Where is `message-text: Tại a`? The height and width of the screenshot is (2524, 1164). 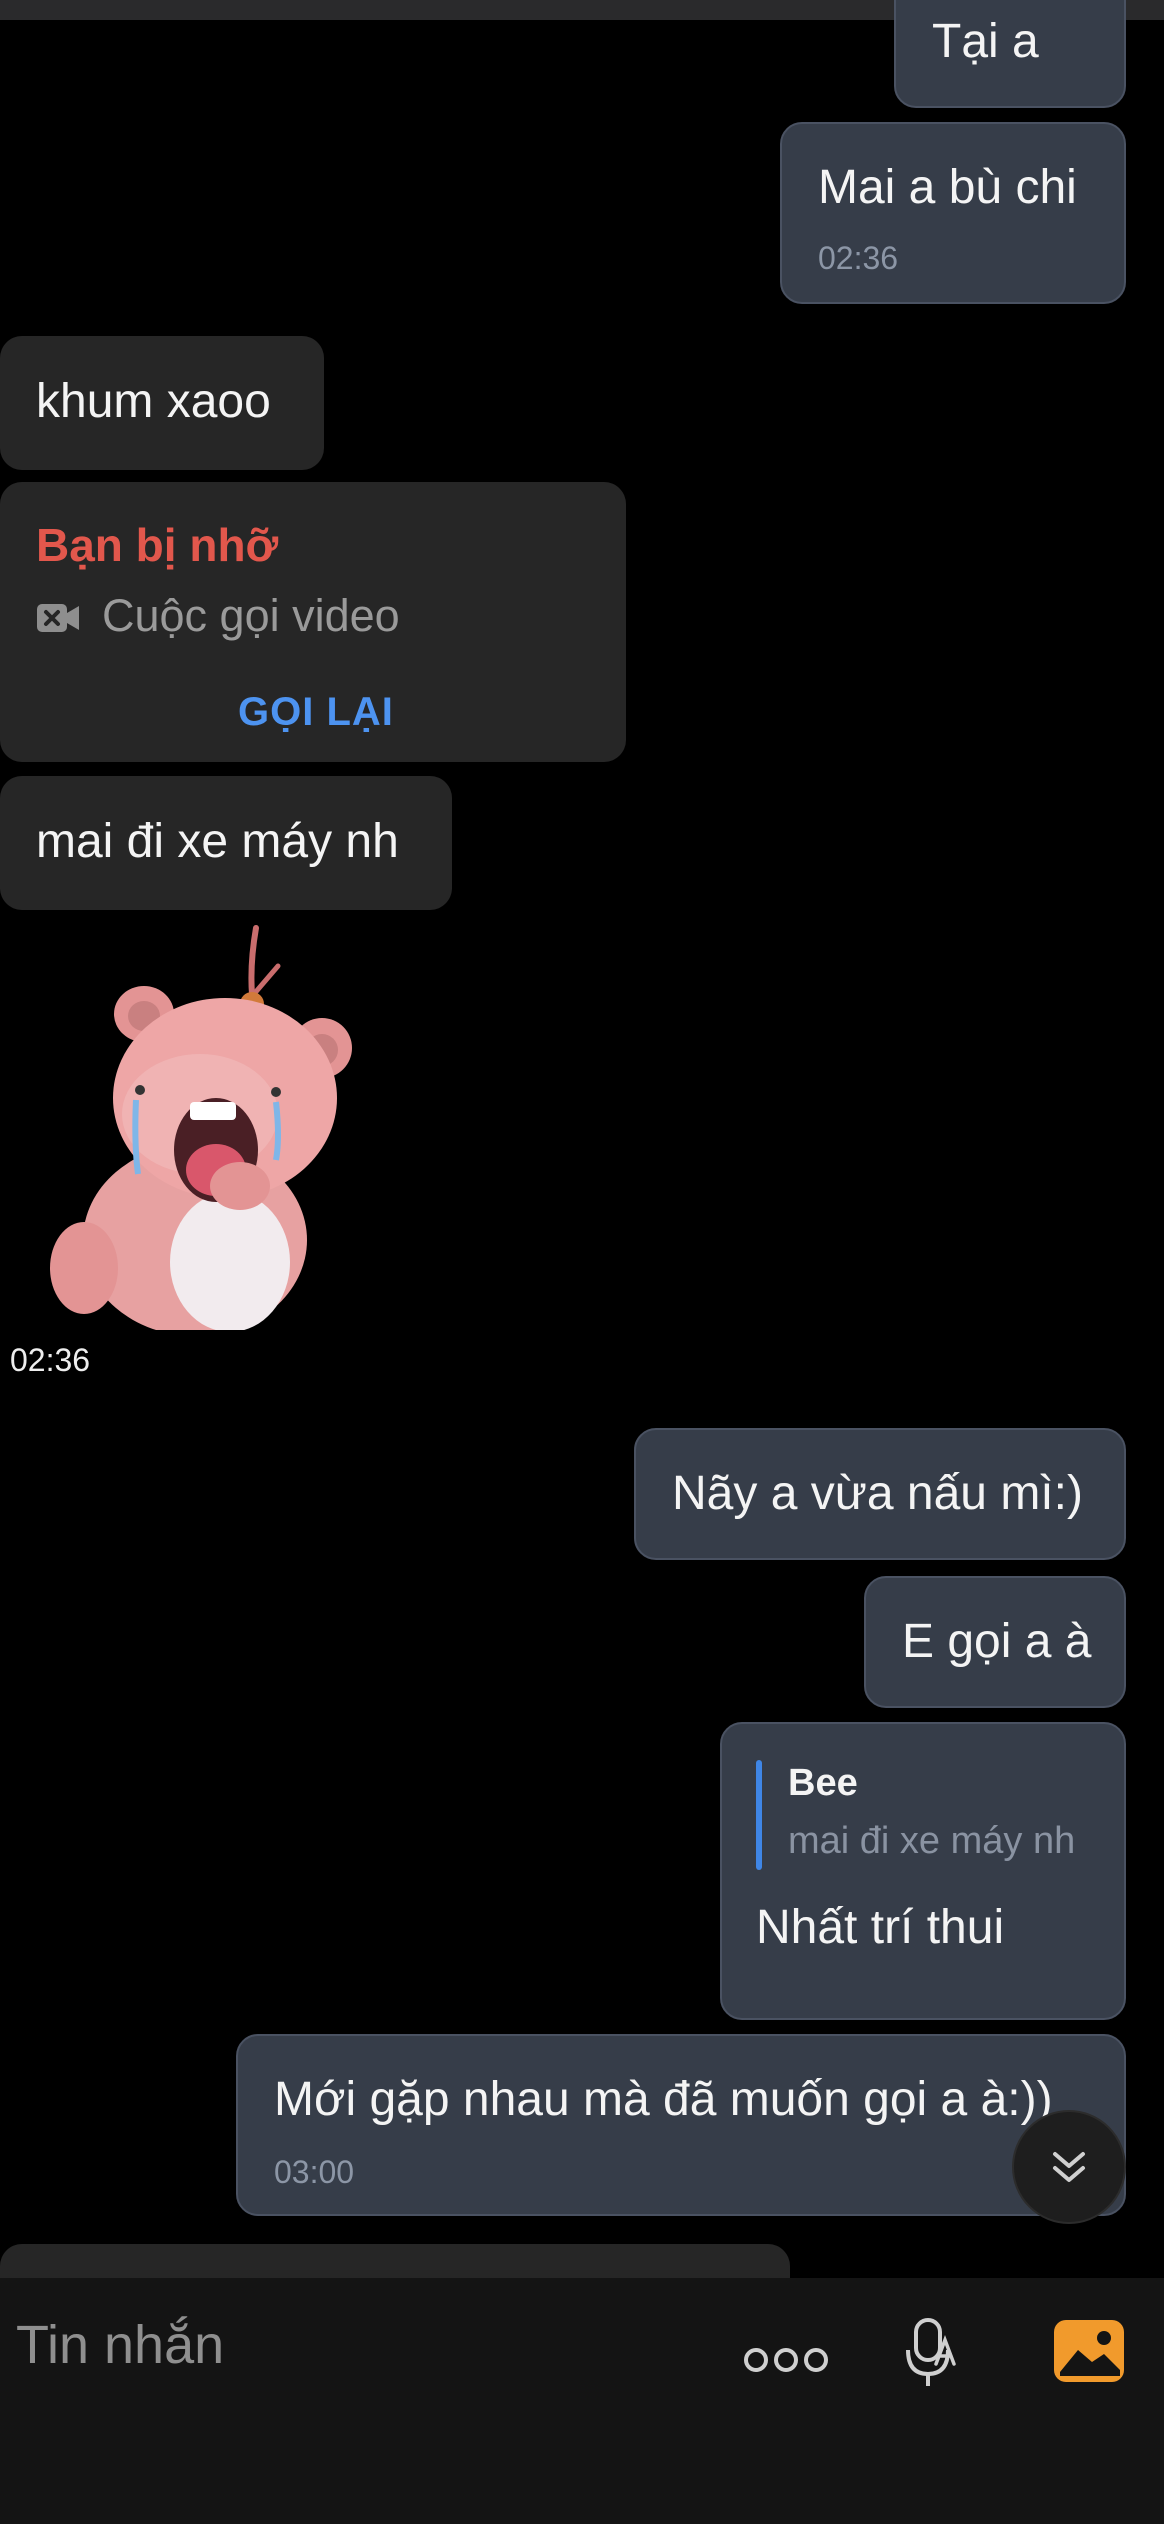
message-text: Tại a is located at coordinates (985, 41).